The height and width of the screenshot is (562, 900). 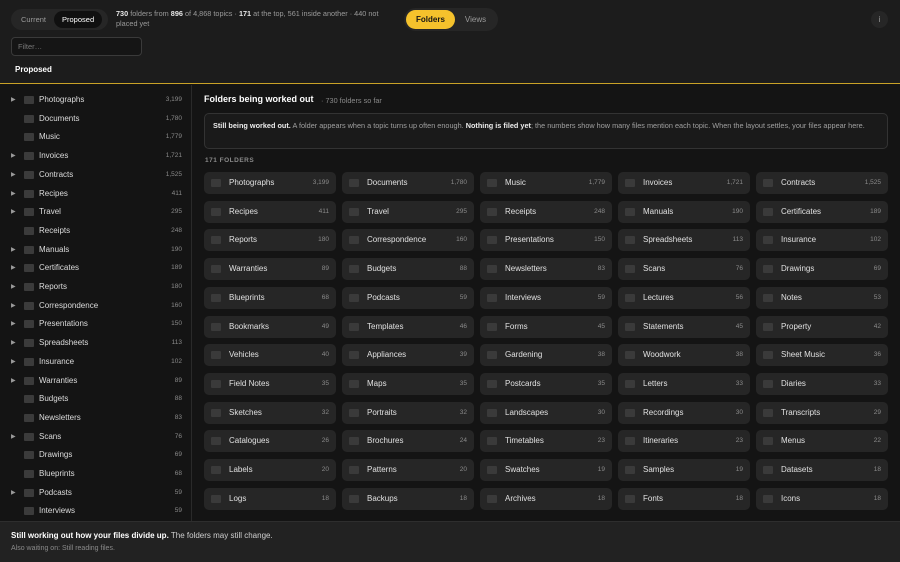 I want to click on folder-card: Vehicles 40, so click(x=270, y=355).